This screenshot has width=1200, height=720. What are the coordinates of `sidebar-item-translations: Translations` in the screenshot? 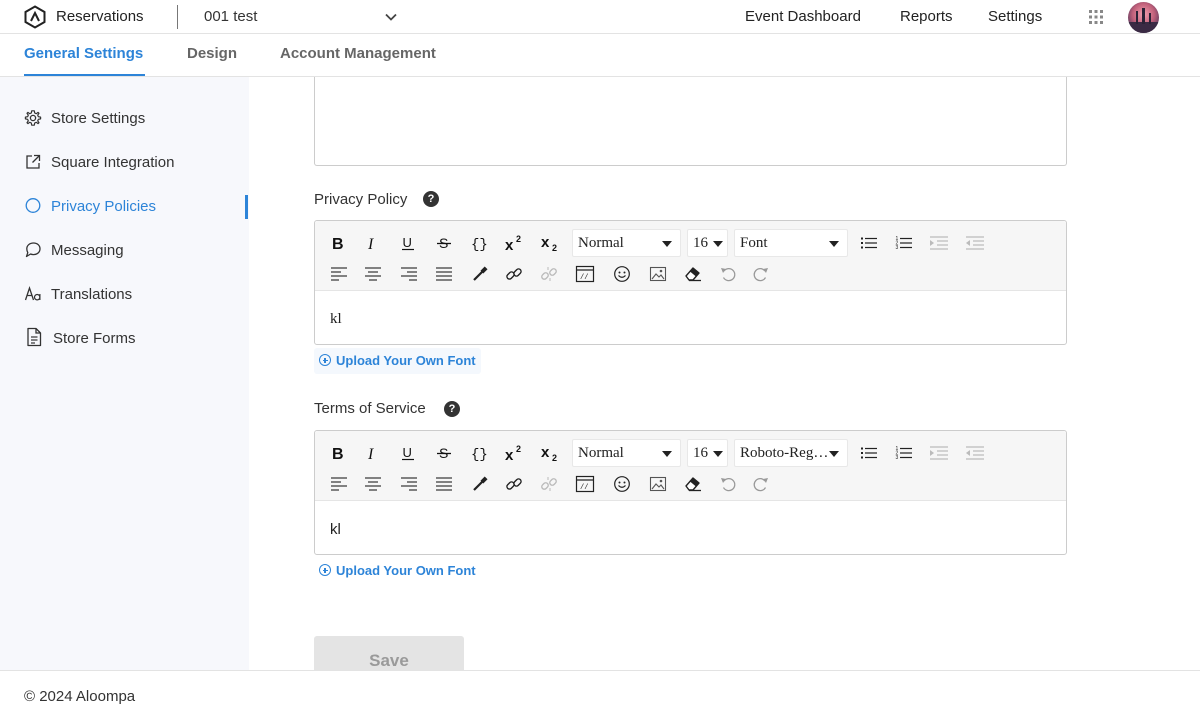 It's located at (136, 295).